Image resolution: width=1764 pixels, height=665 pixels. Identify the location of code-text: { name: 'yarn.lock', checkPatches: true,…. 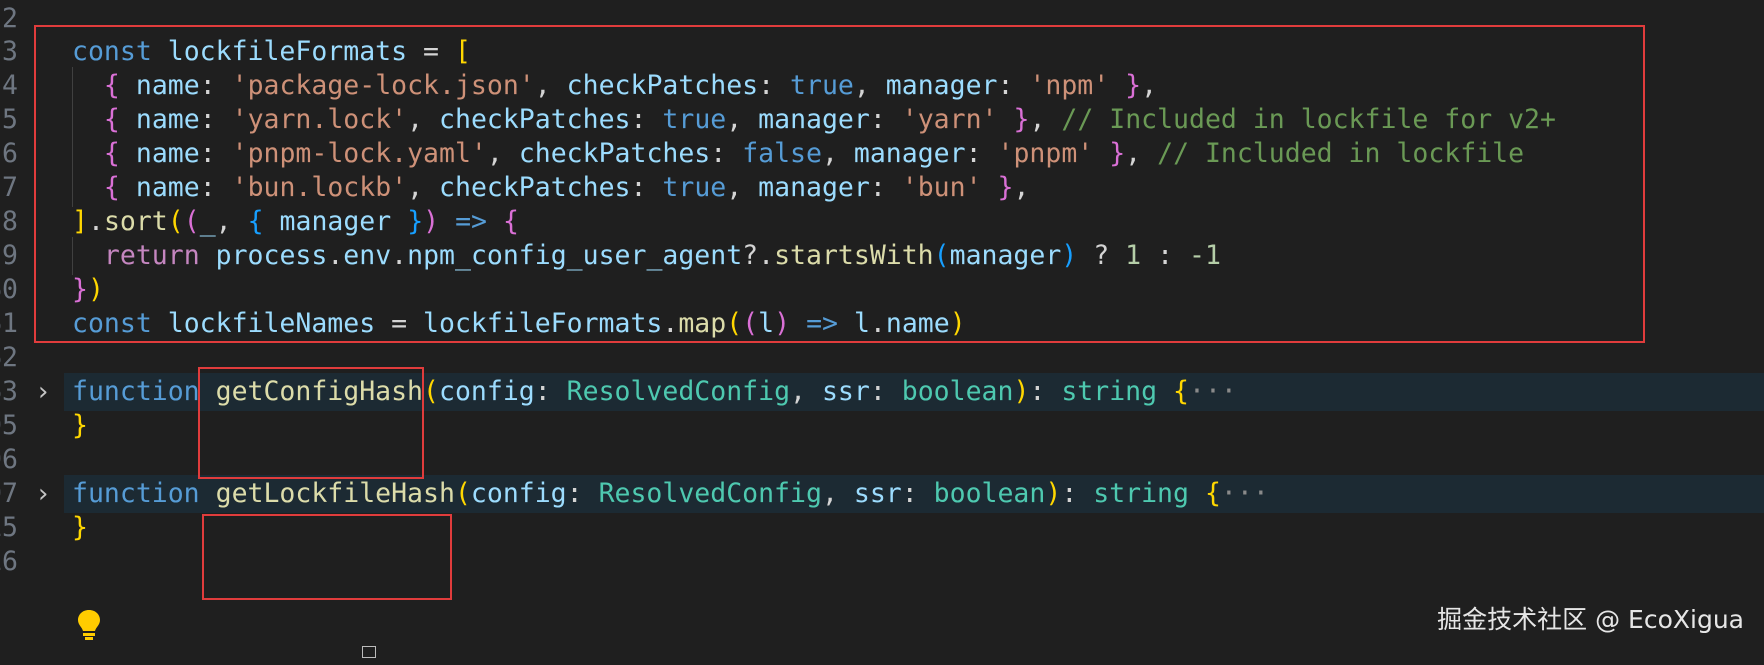
(814, 120).